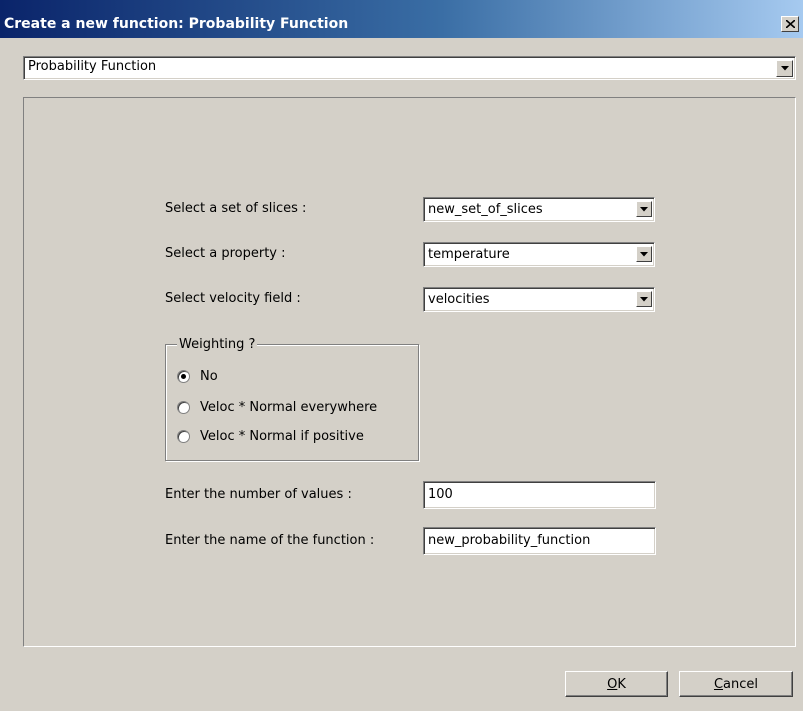 The height and width of the screenshot is (711, 803). What do you see at coordinates (236, 208) in the screenshot?
I see `slices-label: Select a set of slices :` at bounding box center [236, 208].